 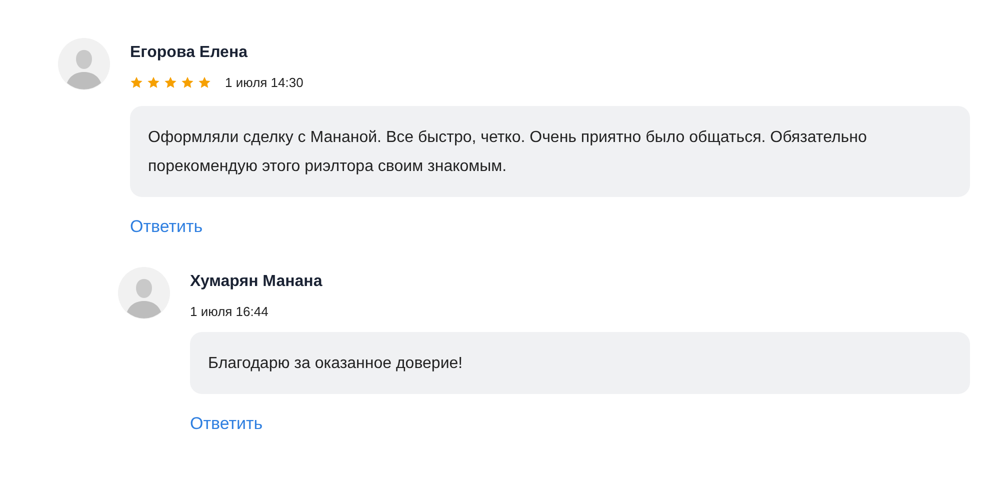 I want to click on author-name: Хумарян Манана, so click(x=256, y=282).